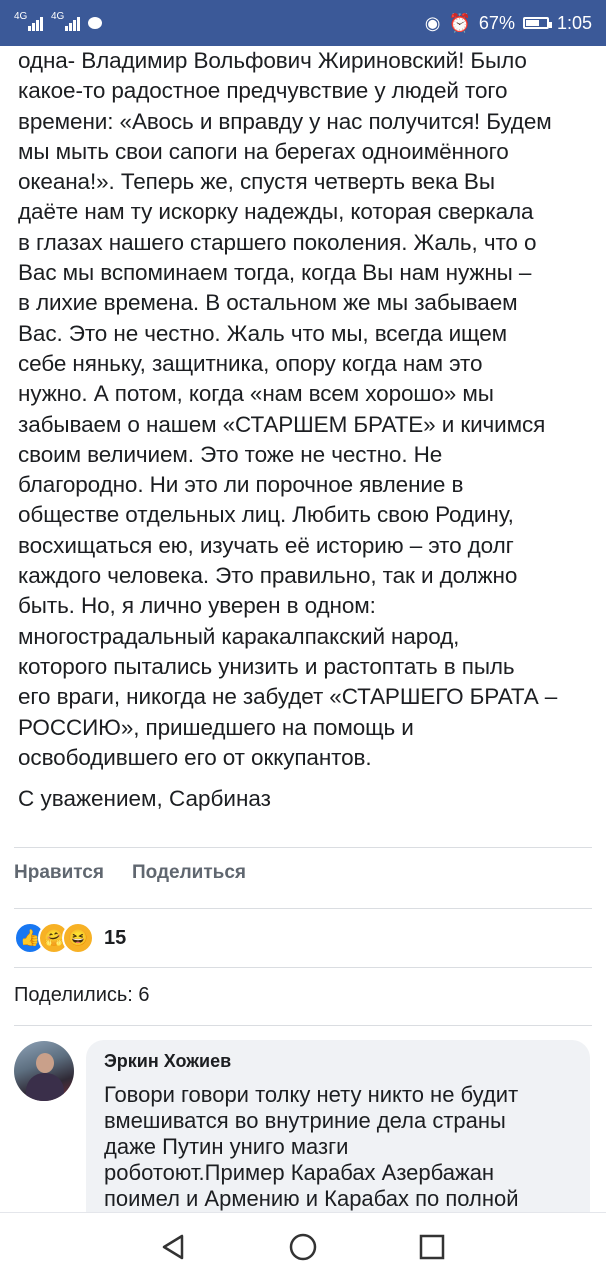 The height and width of the screenshot is (1280, 606). What do you see at coordinates (95, 23) in the screenshot?
I see `message-icon` at bounding box center [95, 23].